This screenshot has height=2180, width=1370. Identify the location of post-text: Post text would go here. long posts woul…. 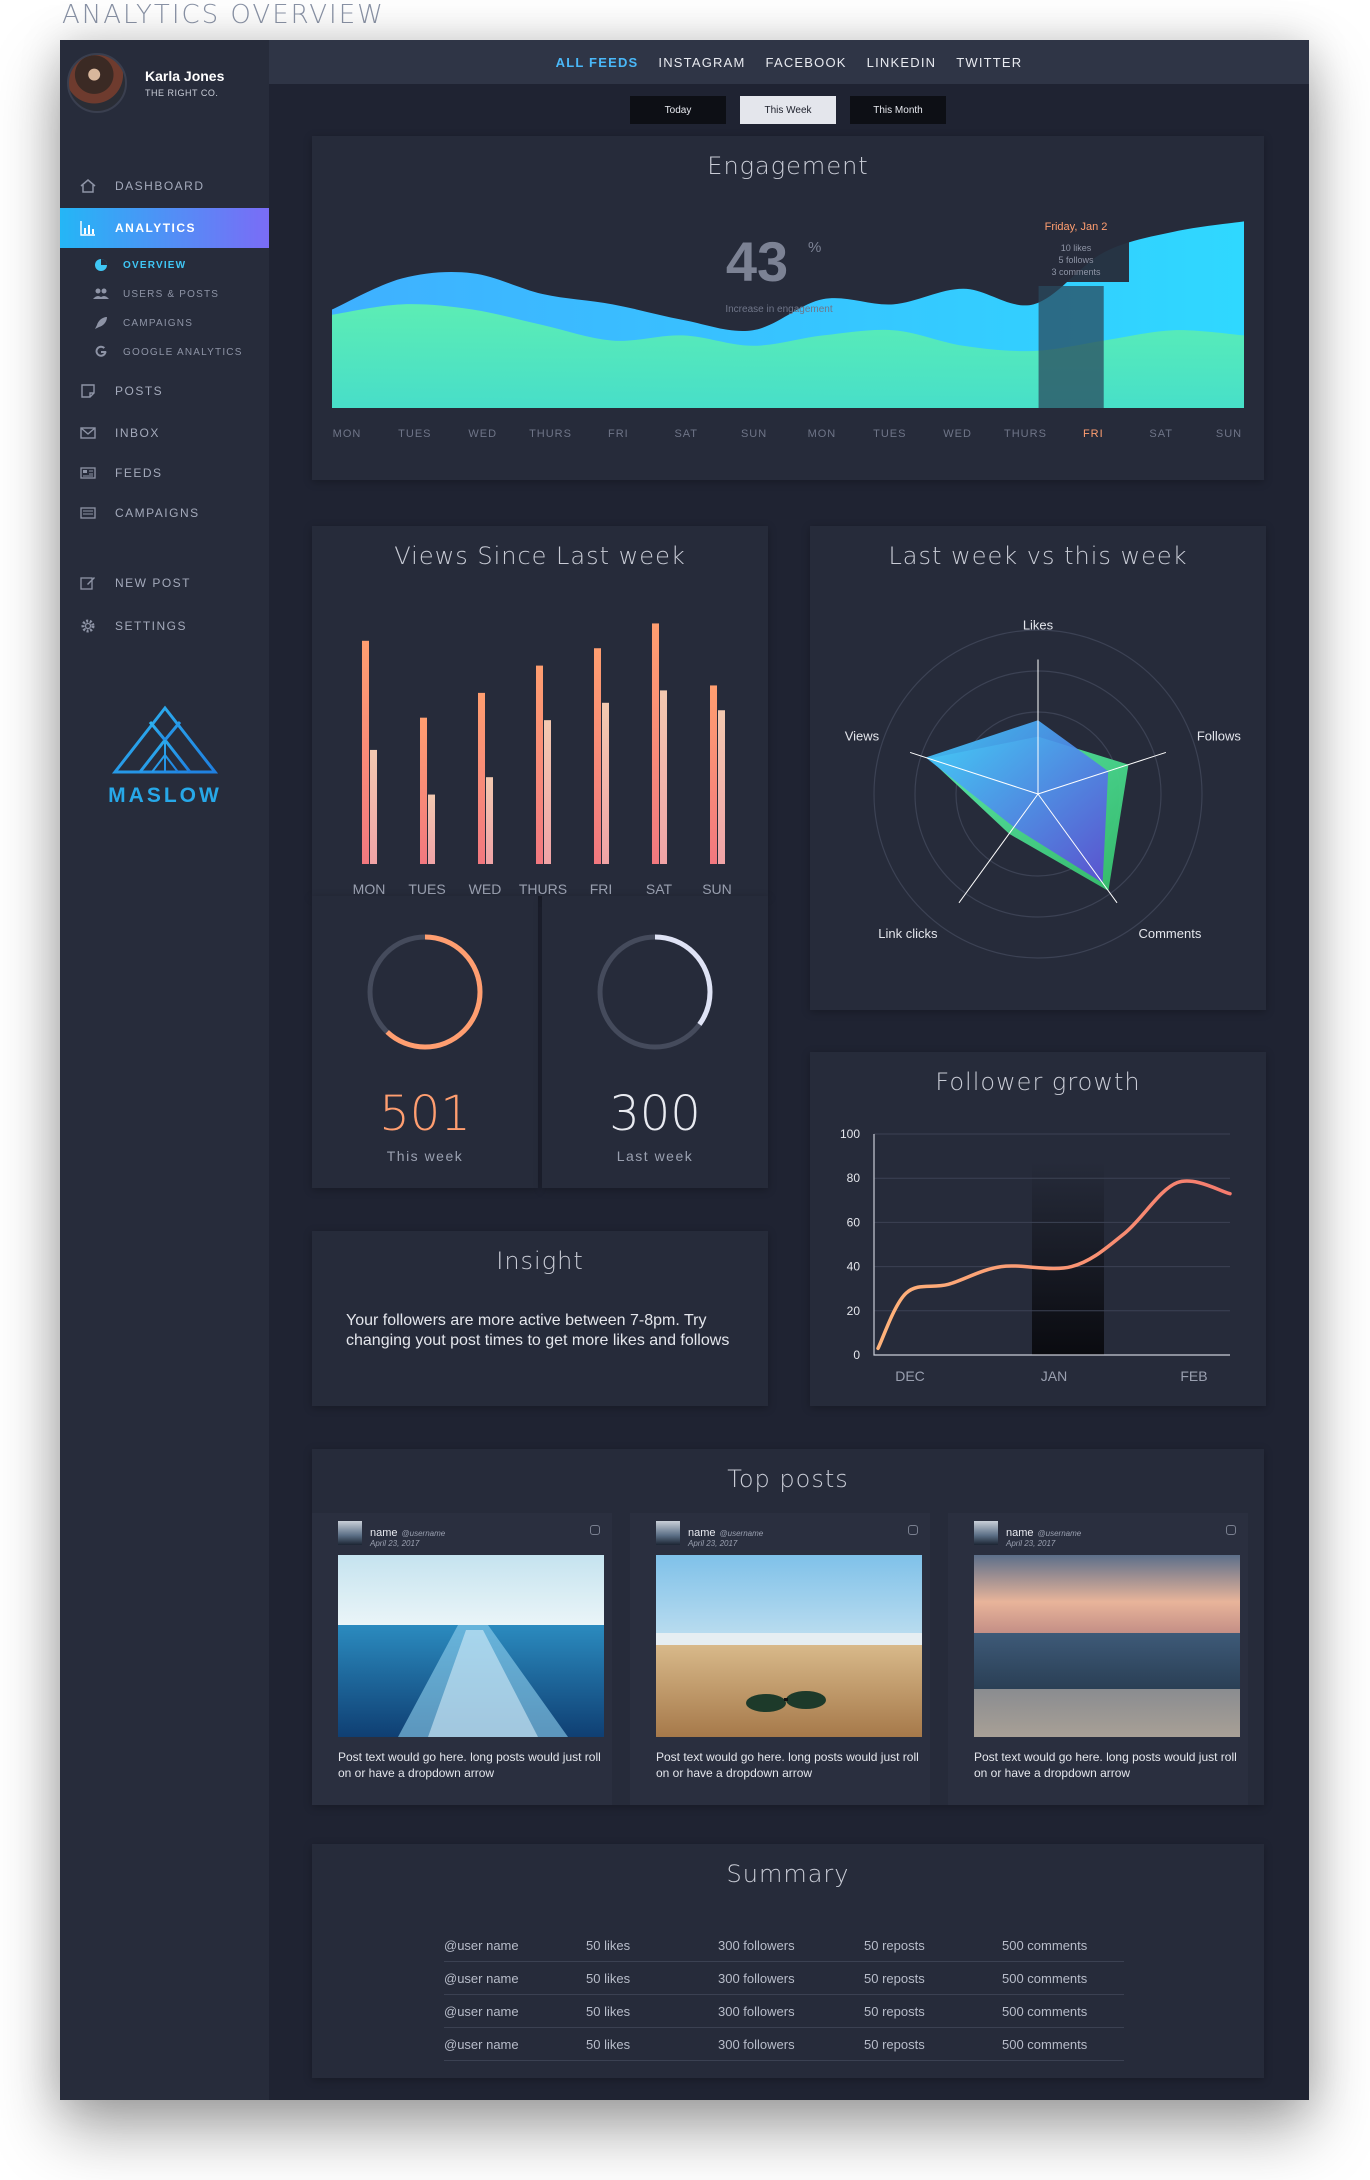
(1105, 1765).